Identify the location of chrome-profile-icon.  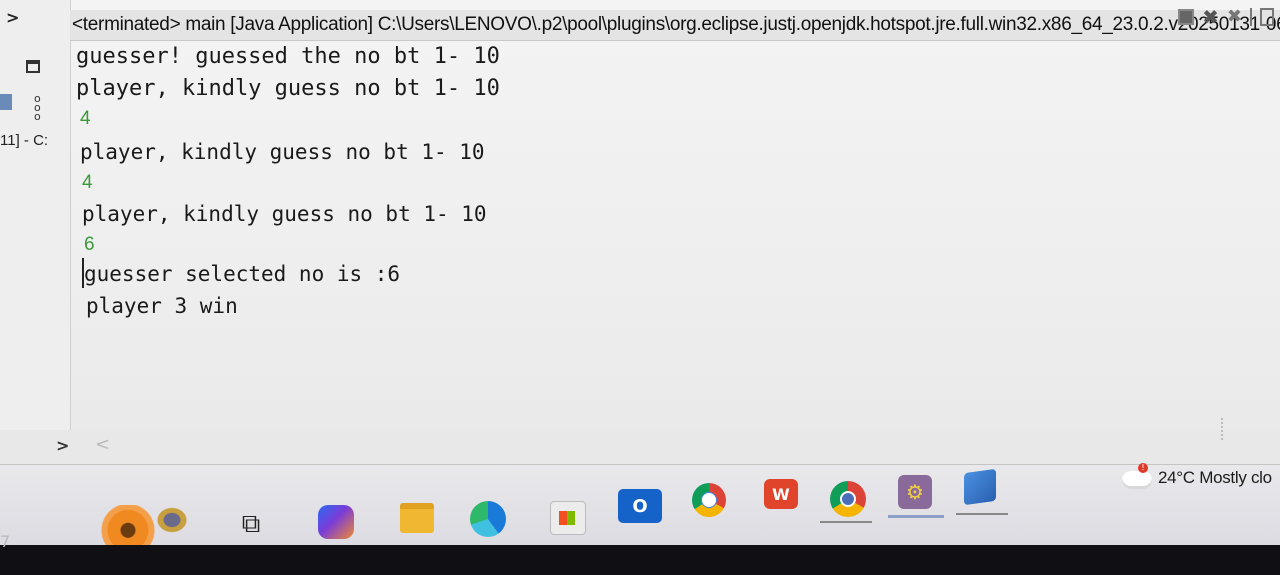
(848, 499).